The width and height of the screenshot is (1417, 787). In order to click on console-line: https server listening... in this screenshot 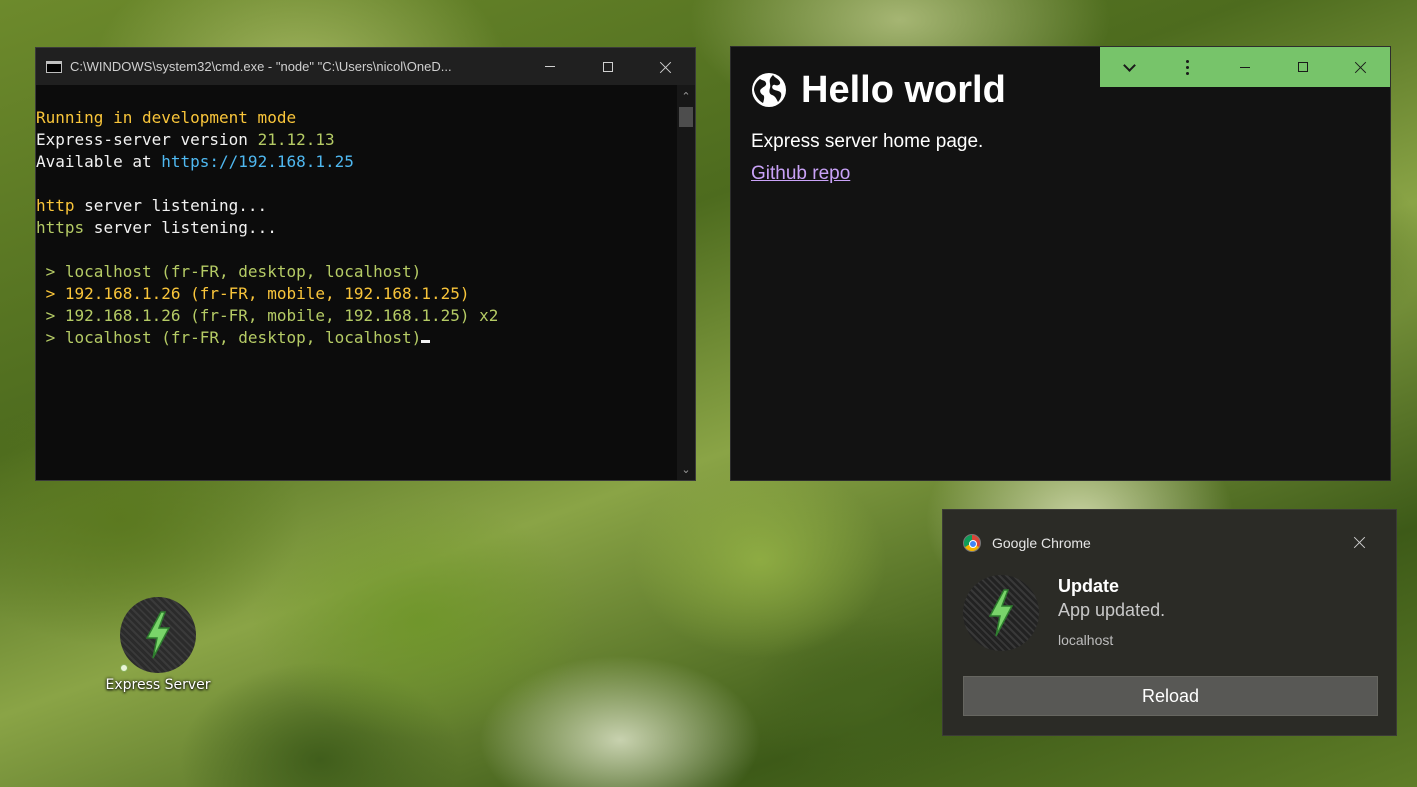, I will do `click(356, 228)`.